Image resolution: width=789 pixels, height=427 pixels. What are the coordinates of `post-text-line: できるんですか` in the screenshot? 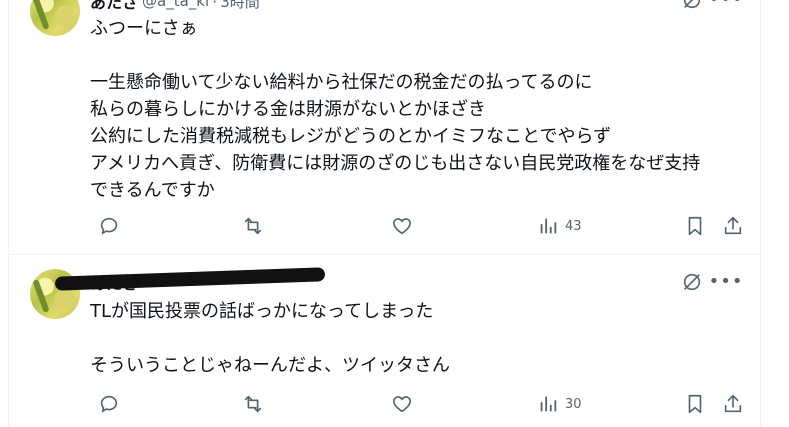 It's located at (152, 190).